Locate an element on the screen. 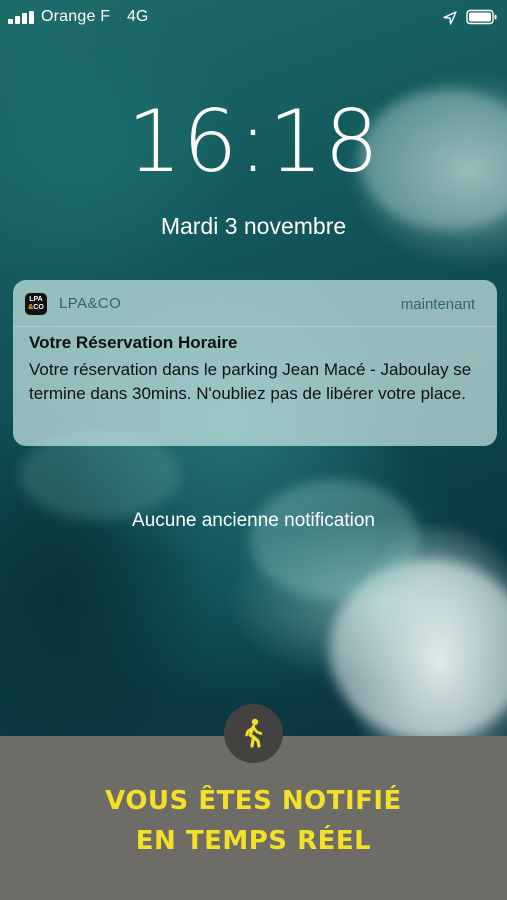  no-older-notifications-label: Aucune ancienne notification is located at coordinates (253, 520).